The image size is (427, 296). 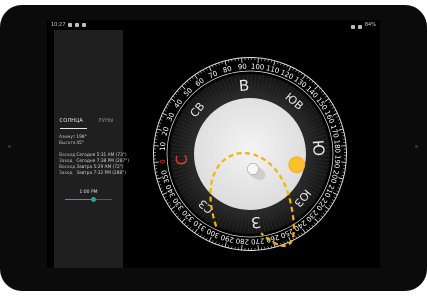 What do you see at coordinates (242, 240) in the screenshot?
I see `degree-label: 280` at bounding box center [242, 240].